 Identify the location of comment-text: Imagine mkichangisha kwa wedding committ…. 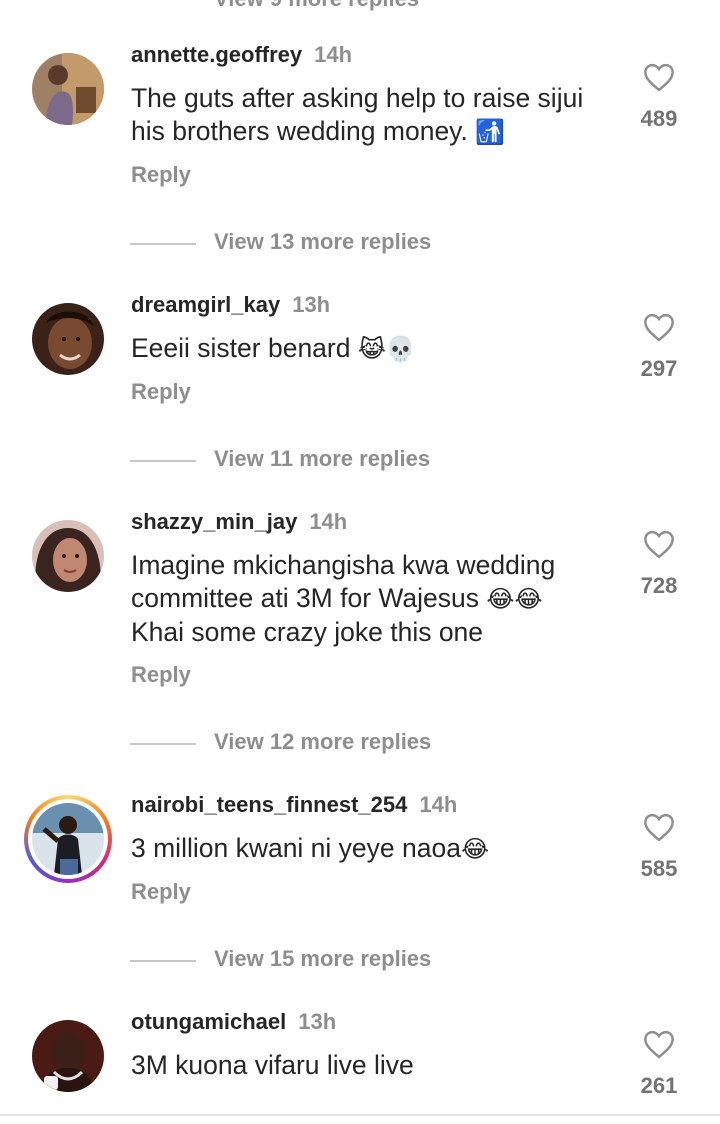
(343, 598).